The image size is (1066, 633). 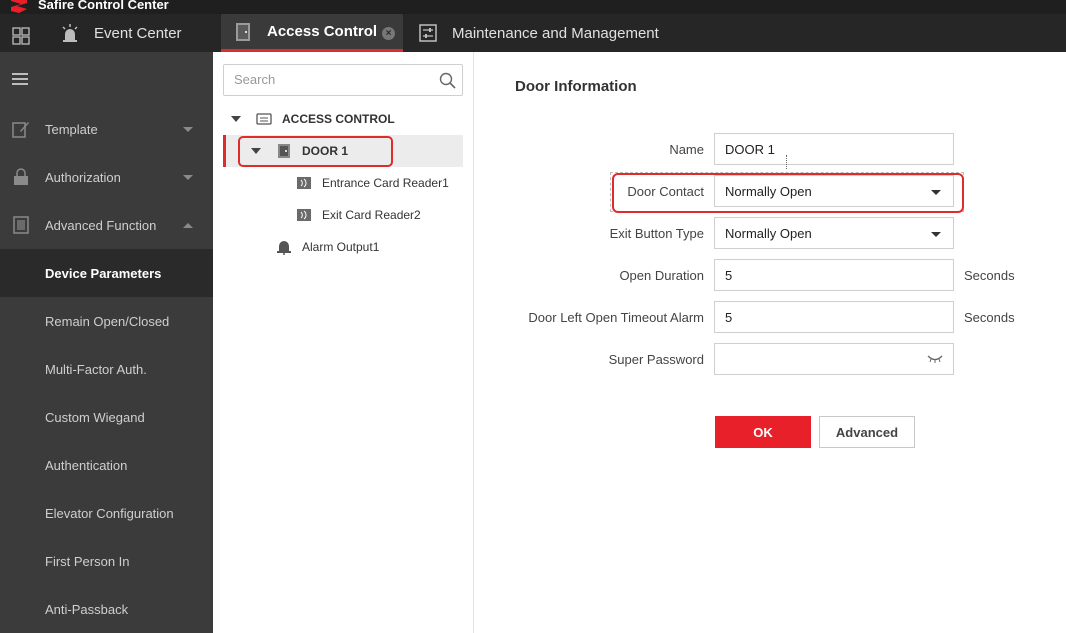 What do you see at coordinates (70, 33) in the screenshot?
I see `alarm-light-icon` at bounding box center [70, 33].